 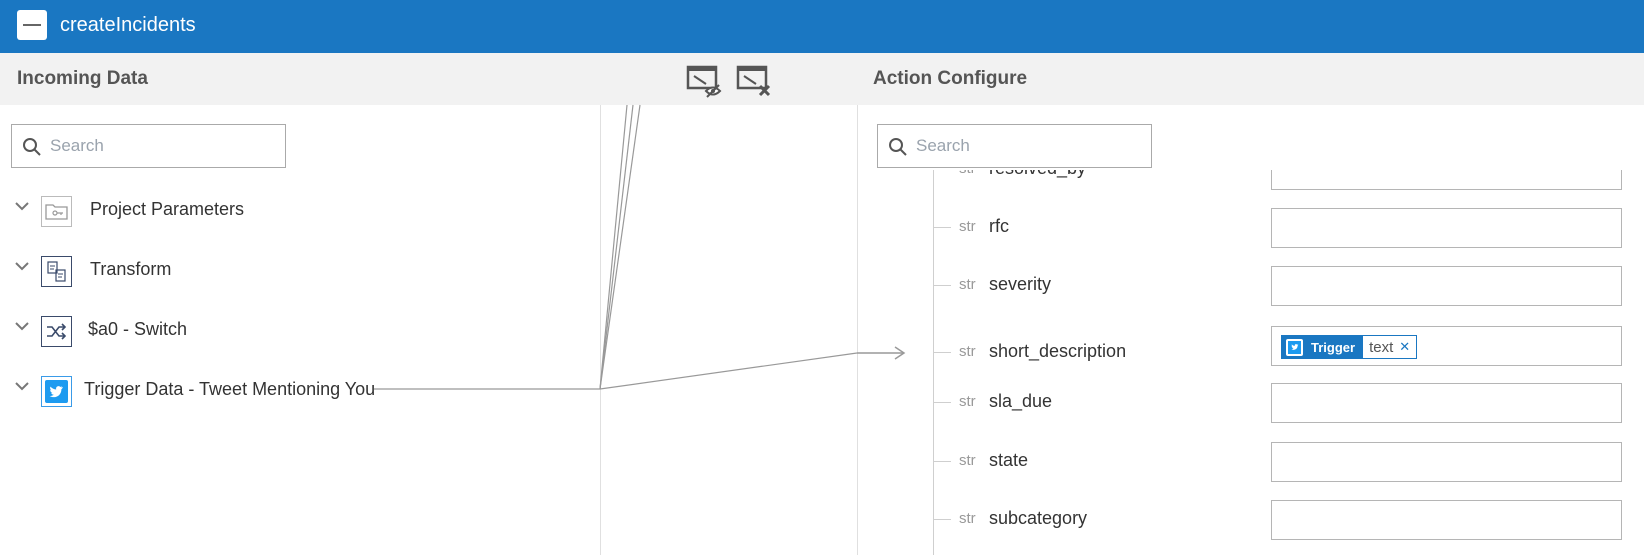 What do you see at coordinates (999, 226) in the screenshot?
I see `field-name: rfc` at bounding box center [999, 226].